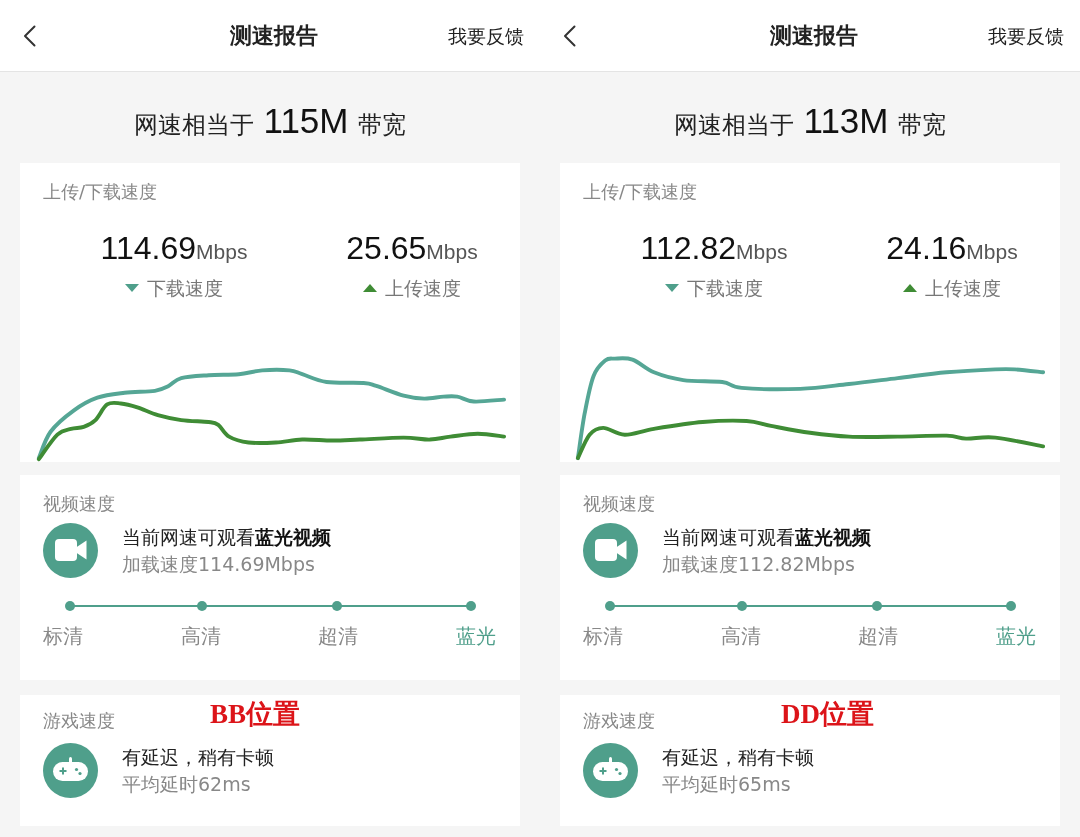 The height and width of the screenshot is (837, 1080). Describe the element at coordinates (758, 564) in the screenshot. I see `load-speed-text: 加载速度112.82Mbps` at that location.